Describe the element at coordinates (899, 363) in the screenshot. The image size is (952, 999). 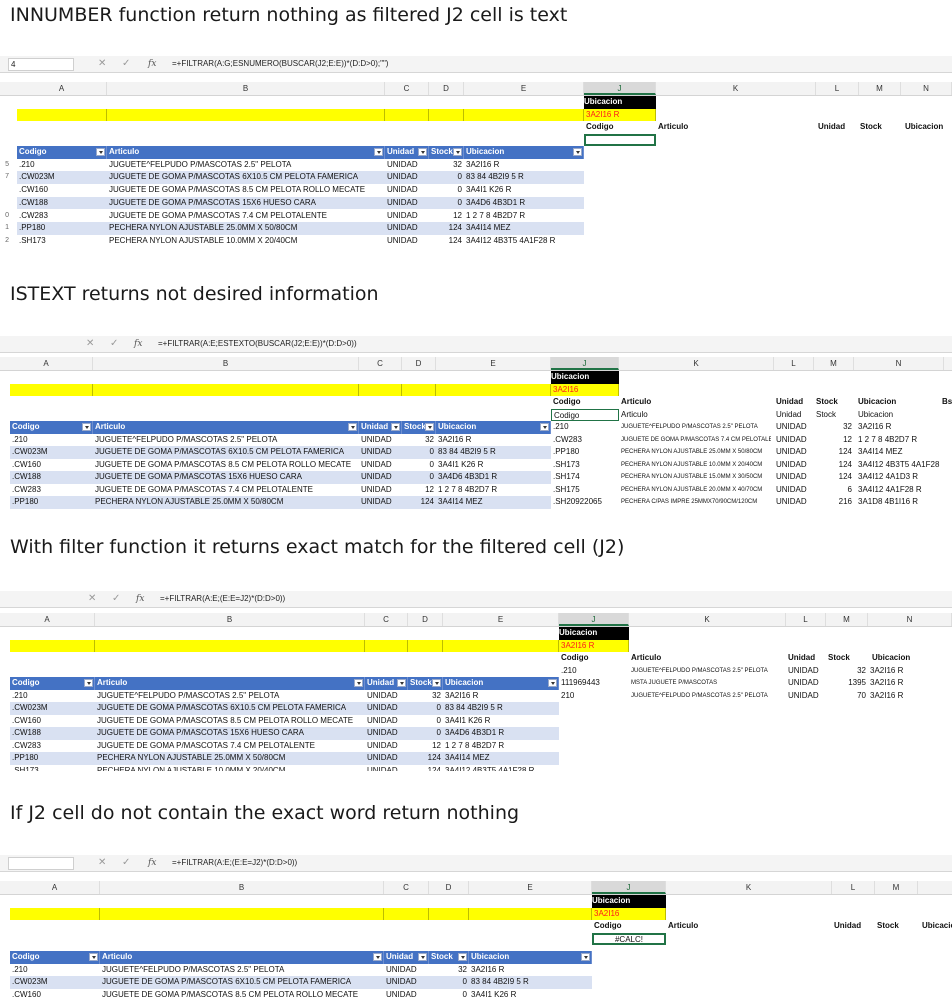
I see `col-header-n: N` at that location.